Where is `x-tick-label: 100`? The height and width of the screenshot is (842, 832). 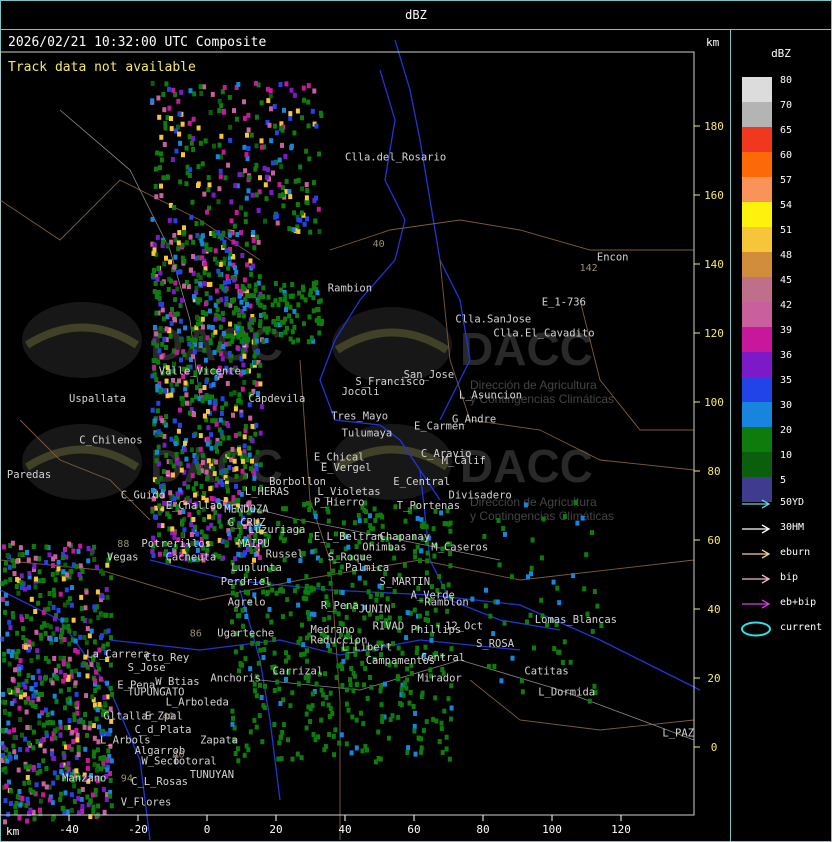 x-tick-label: 100 is located at coordinates (552, 829).